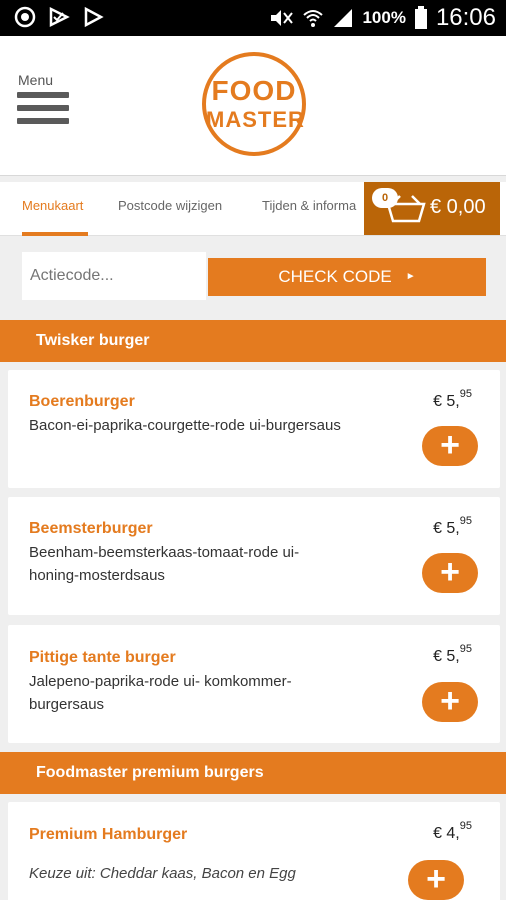 The image size is (506, 900). I want to click on menu-item-name: Premium Hamburger, so click(108, 834).